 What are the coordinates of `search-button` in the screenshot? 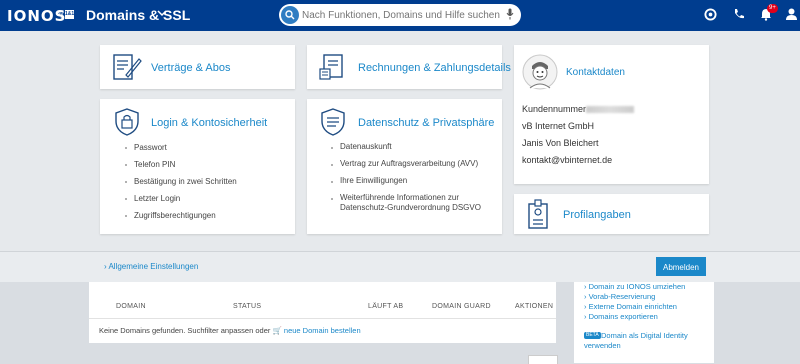 It's located at (290, 15).